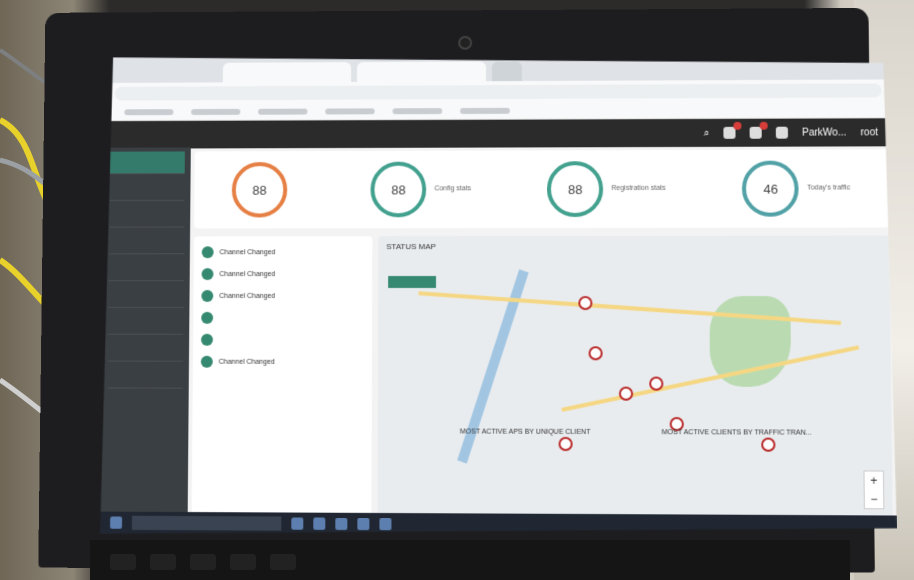 The image size is (914, 580). I want to click on notification-badge, so click(737, 126).